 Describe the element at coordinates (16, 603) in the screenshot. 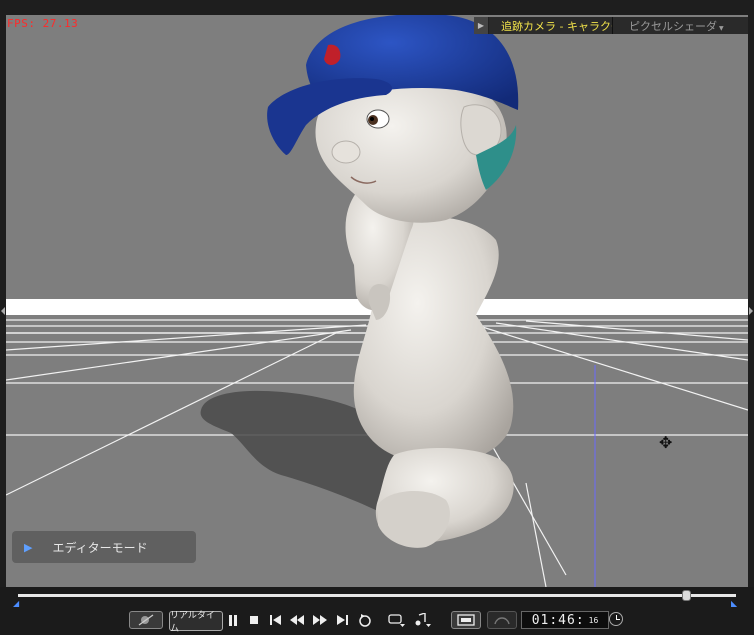

I see `timeline-start-marker-icon: ◢` at that location.